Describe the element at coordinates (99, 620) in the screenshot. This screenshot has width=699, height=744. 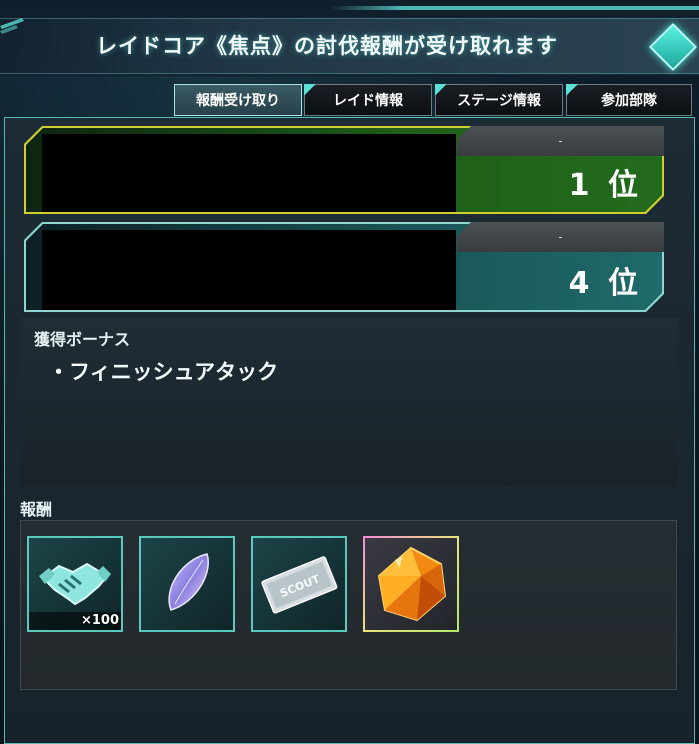
I see `reward-quantity: ×100` at that location.